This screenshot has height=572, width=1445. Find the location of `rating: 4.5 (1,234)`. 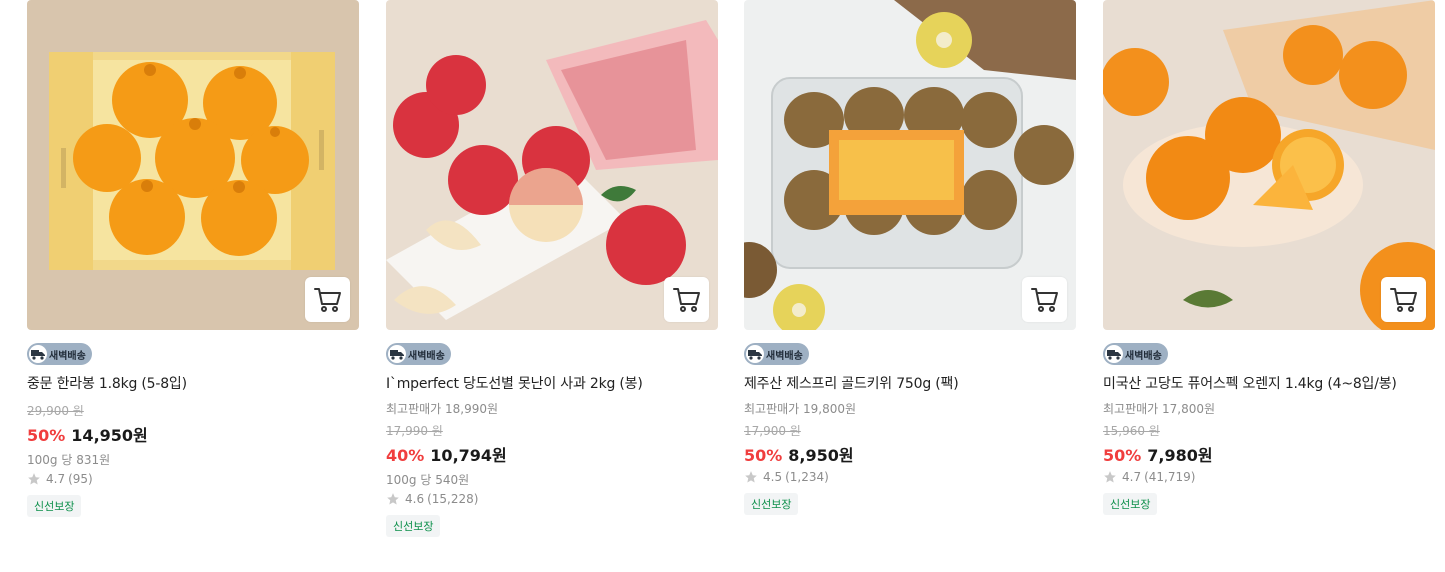

rating: 4.5 (1,234) is located at coordinates (910, 477).